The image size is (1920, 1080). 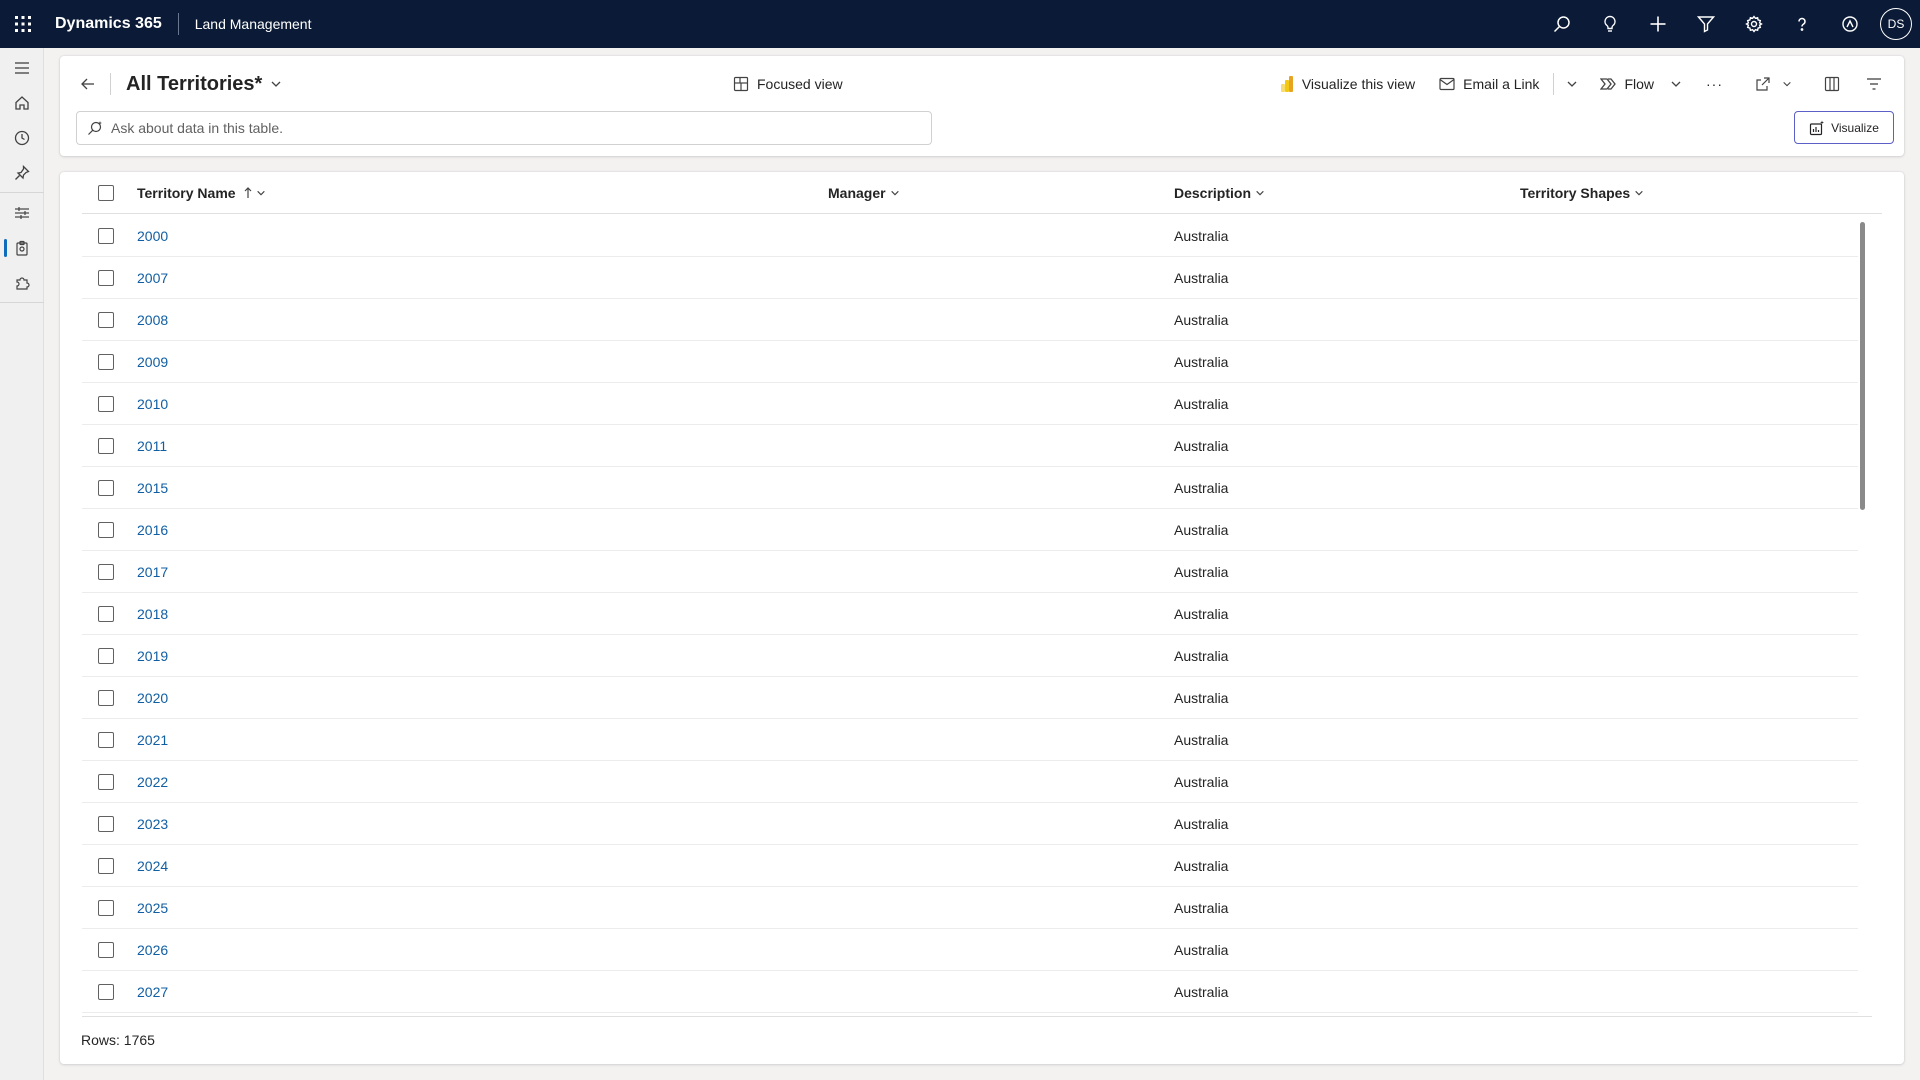 What do you see at coordinates (788, 84) in the screenshot?
I see `focused-view-button: Focused view` at bounding box center [788, 84].